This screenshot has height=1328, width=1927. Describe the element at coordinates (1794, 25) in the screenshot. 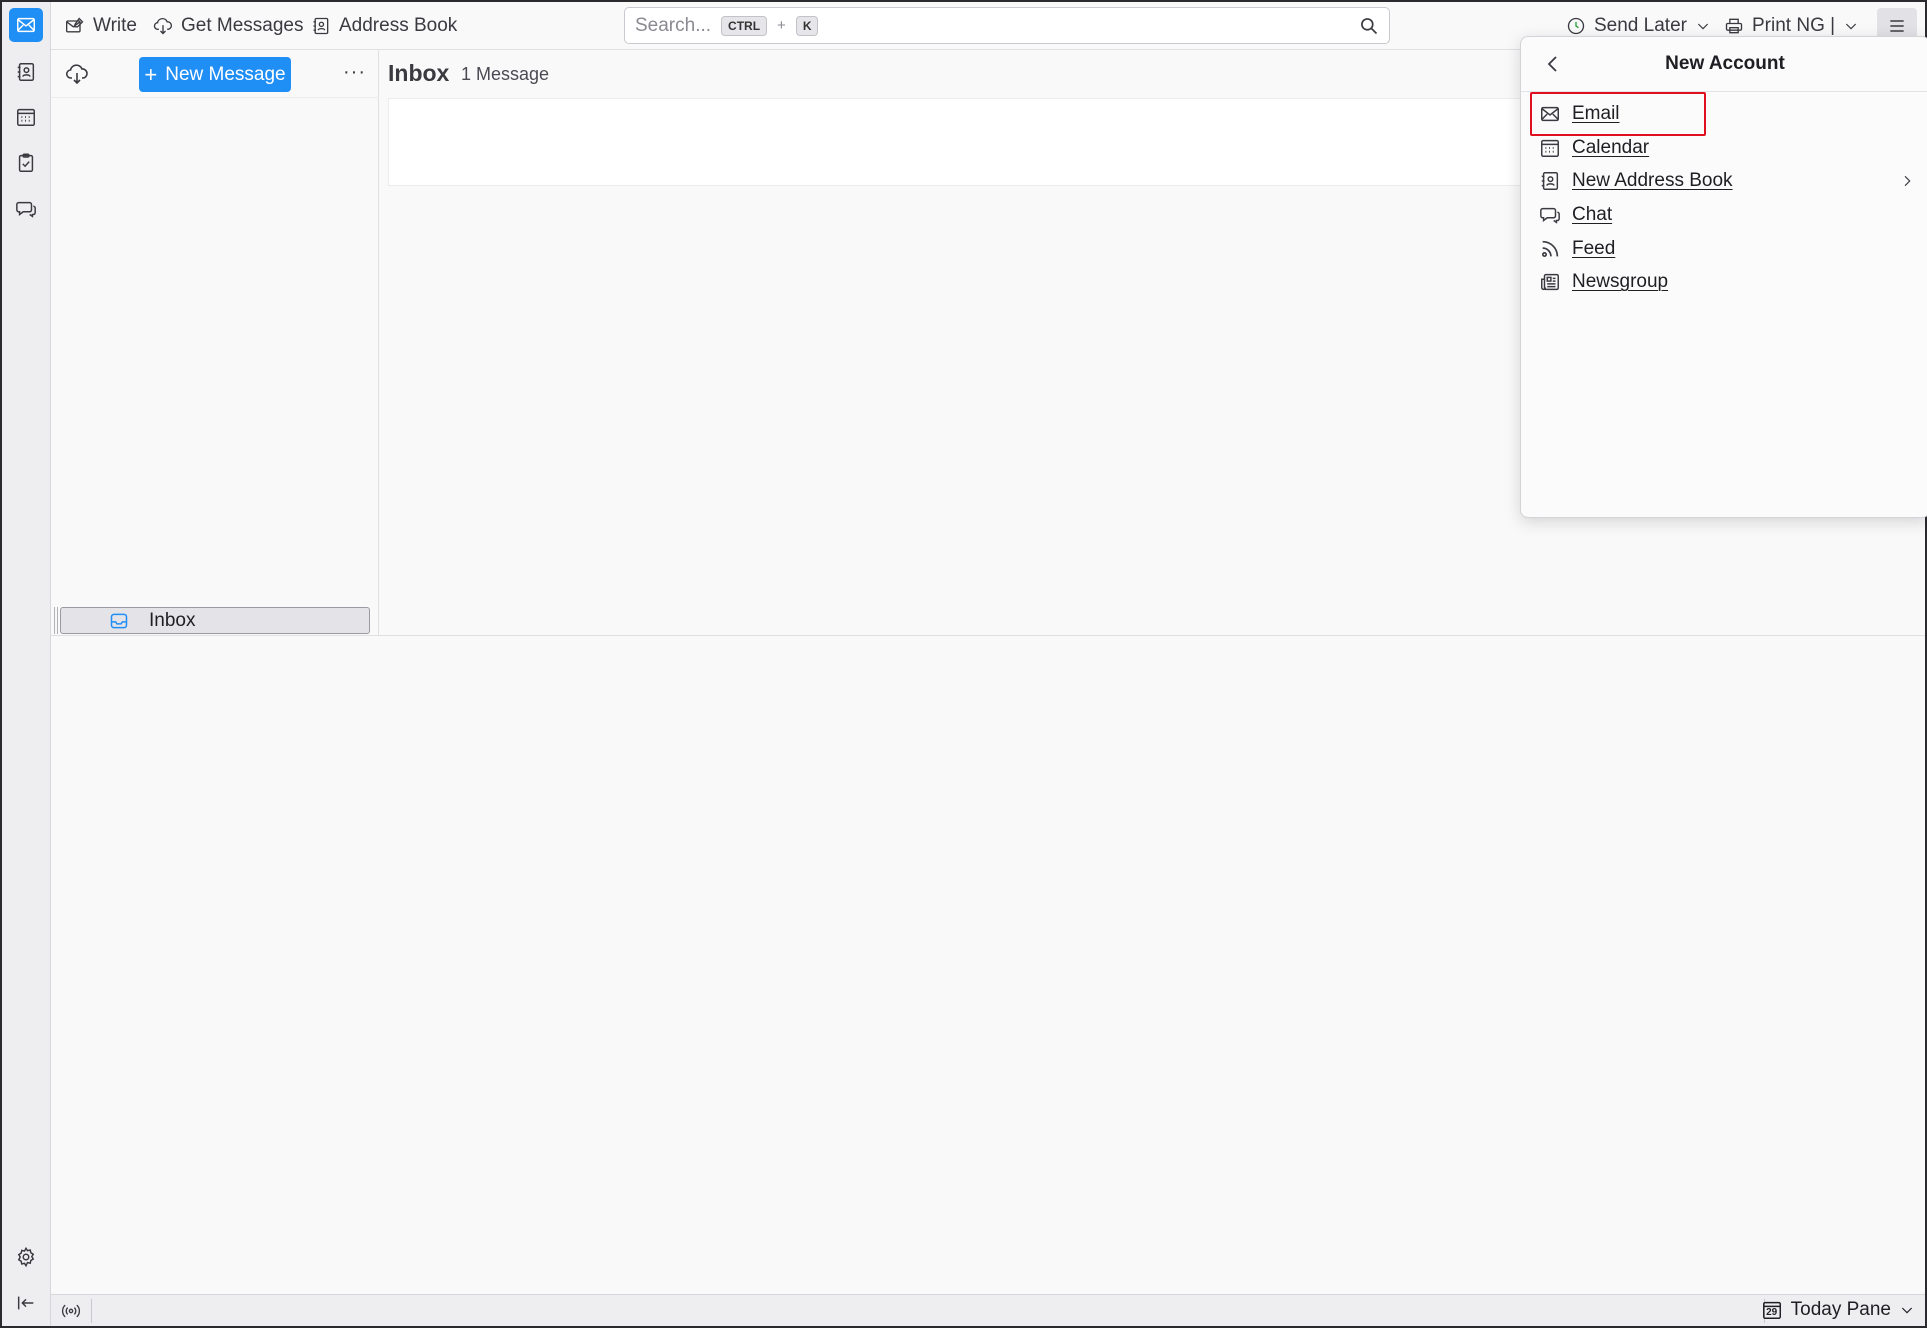

I see `print-ng-label: Print NG |` at that location.